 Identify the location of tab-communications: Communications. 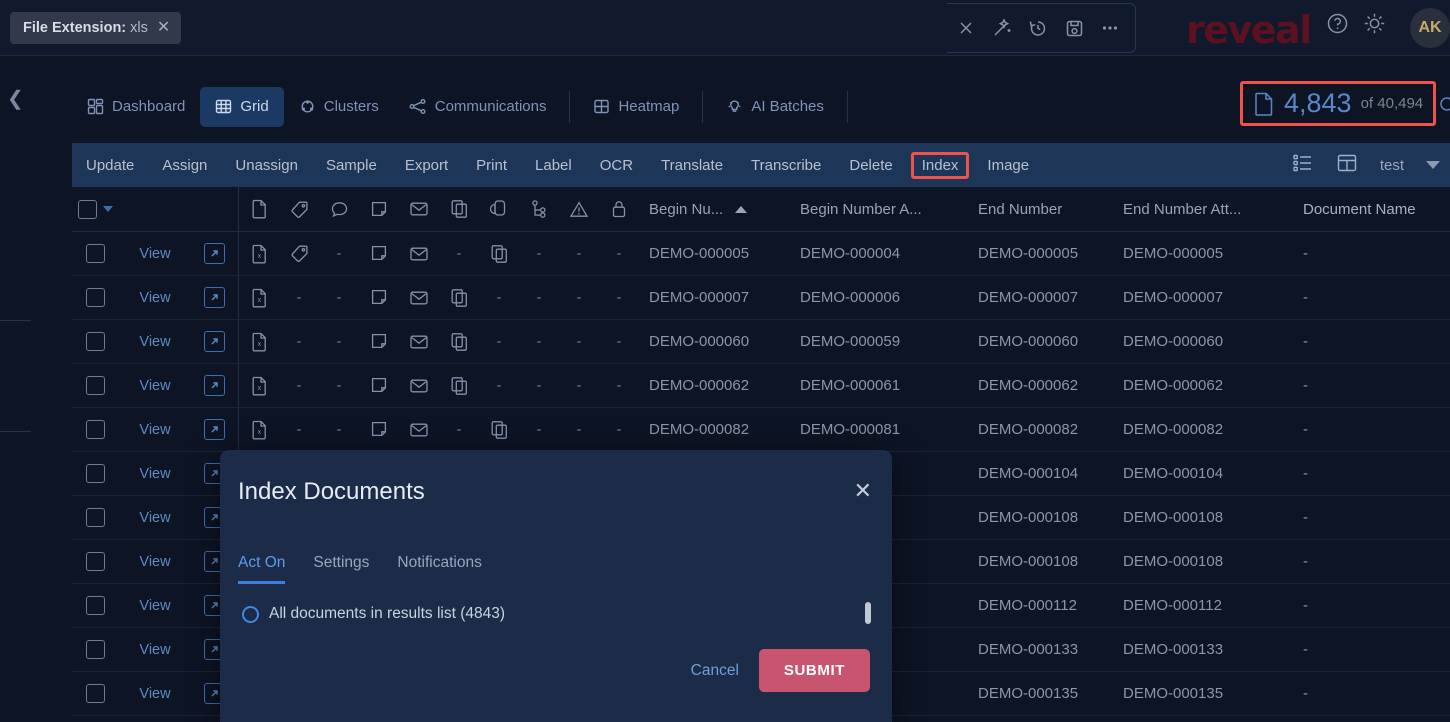
(478, 107).